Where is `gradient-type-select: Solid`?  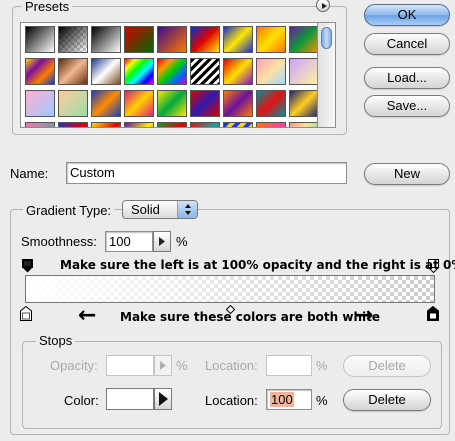 gradient-type-select: Solid is located at coordinates (160, 209).